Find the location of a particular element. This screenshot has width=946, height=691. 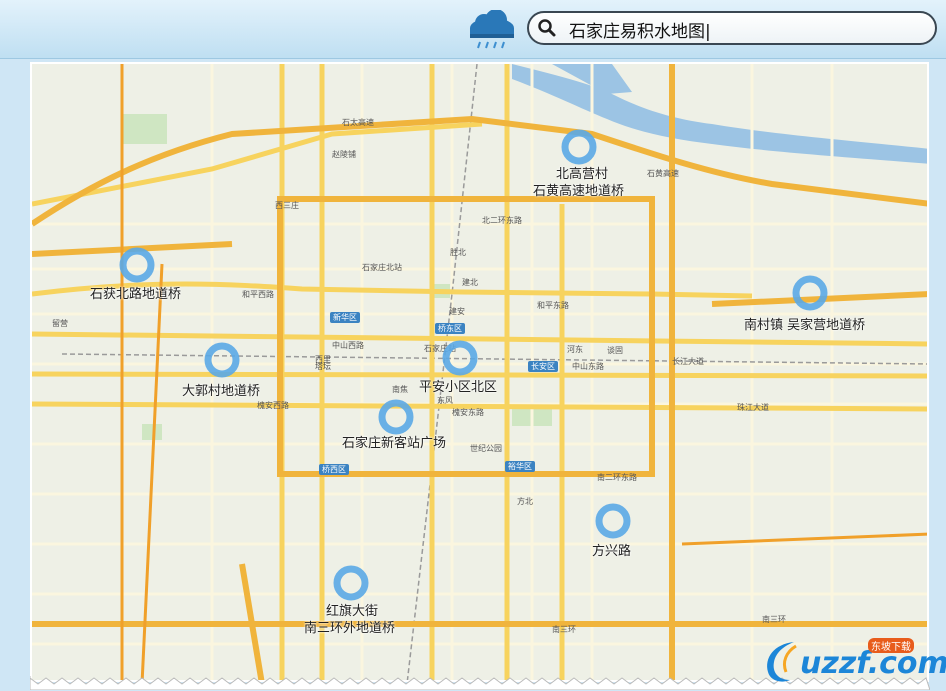

flood-point-label: 方兴路 is located at coordinates (611, 551).